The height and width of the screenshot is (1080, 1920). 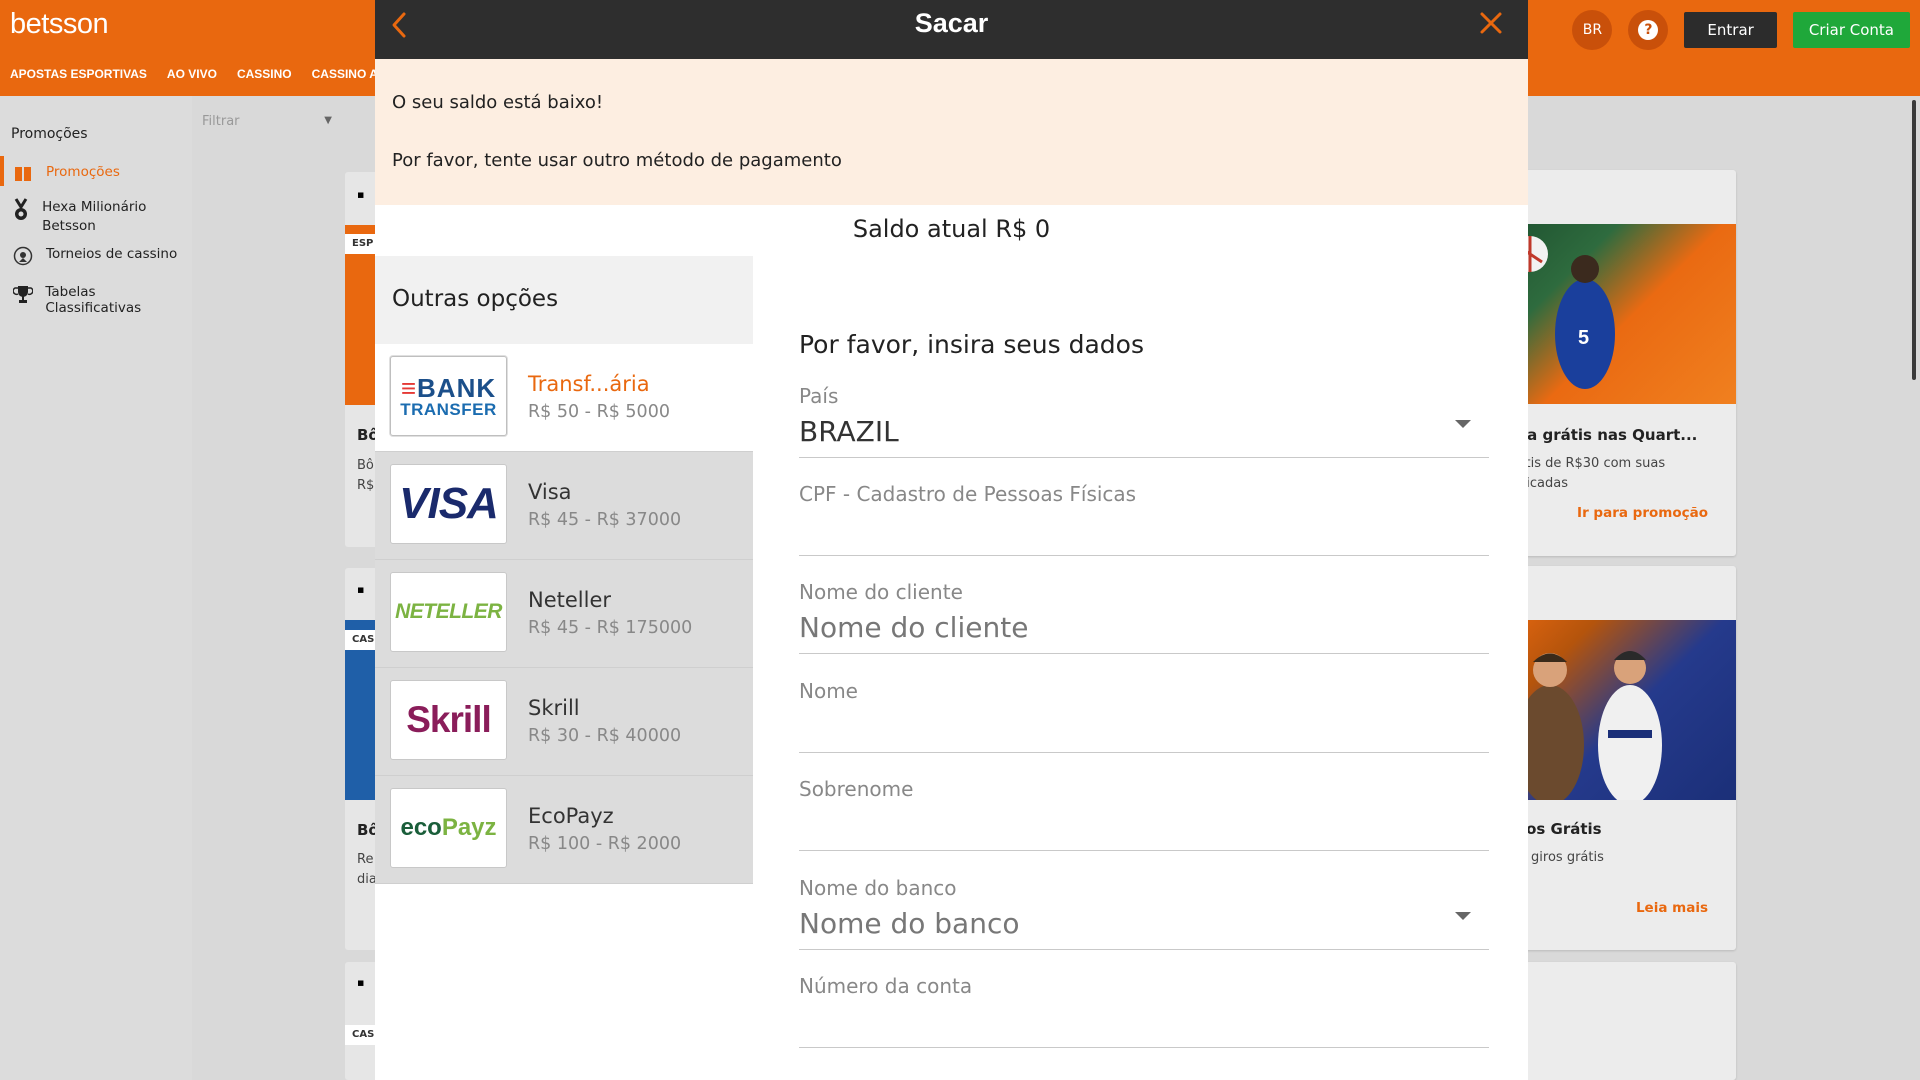 What do you see at coordinates (881, 592) in the screenshot?
I see `client-name-label: Nome do cliente` at bounding box center [881, 592].